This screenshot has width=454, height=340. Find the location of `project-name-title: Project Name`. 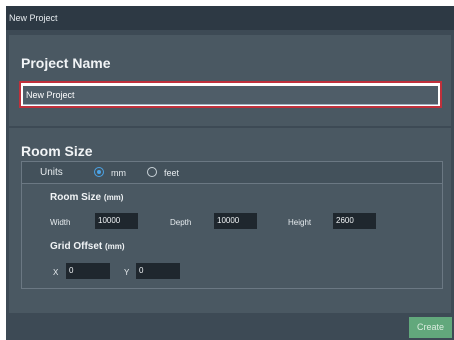

project-name-title: Project Name is located at coordinates (66, 63).